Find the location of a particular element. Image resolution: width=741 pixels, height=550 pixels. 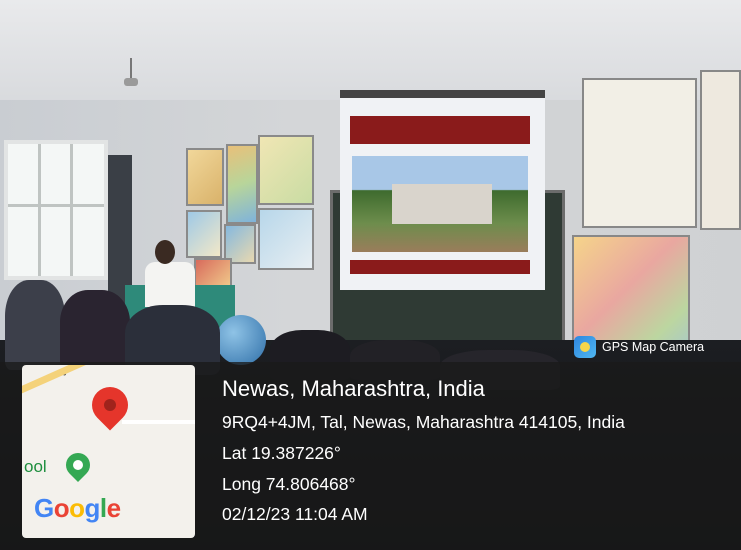

capture-datetime: 02/12/23 11:04 AM is located at coordinates (295, 514).